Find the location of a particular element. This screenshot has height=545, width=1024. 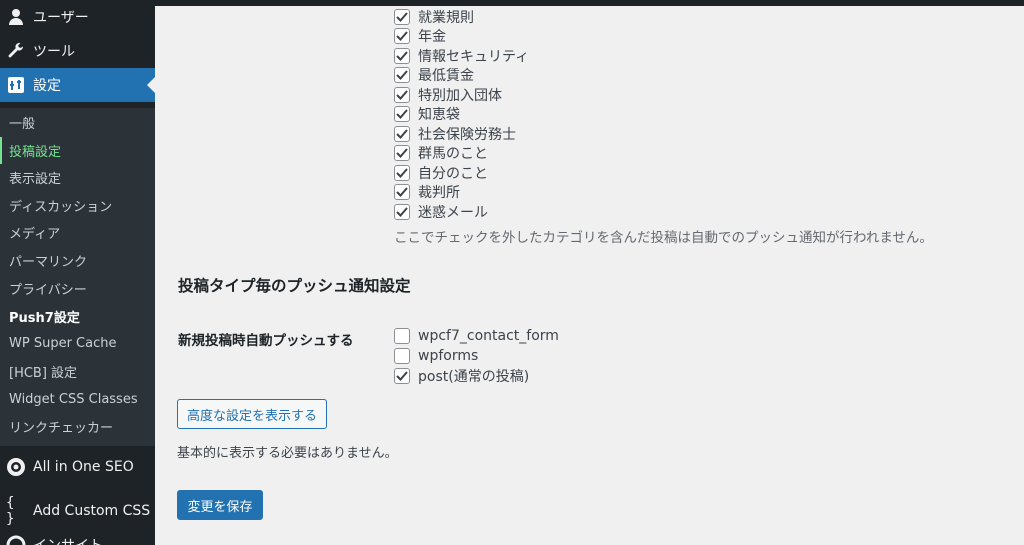

menu-item-aioseo: All in One SEO is located at coordinates (77, 467).